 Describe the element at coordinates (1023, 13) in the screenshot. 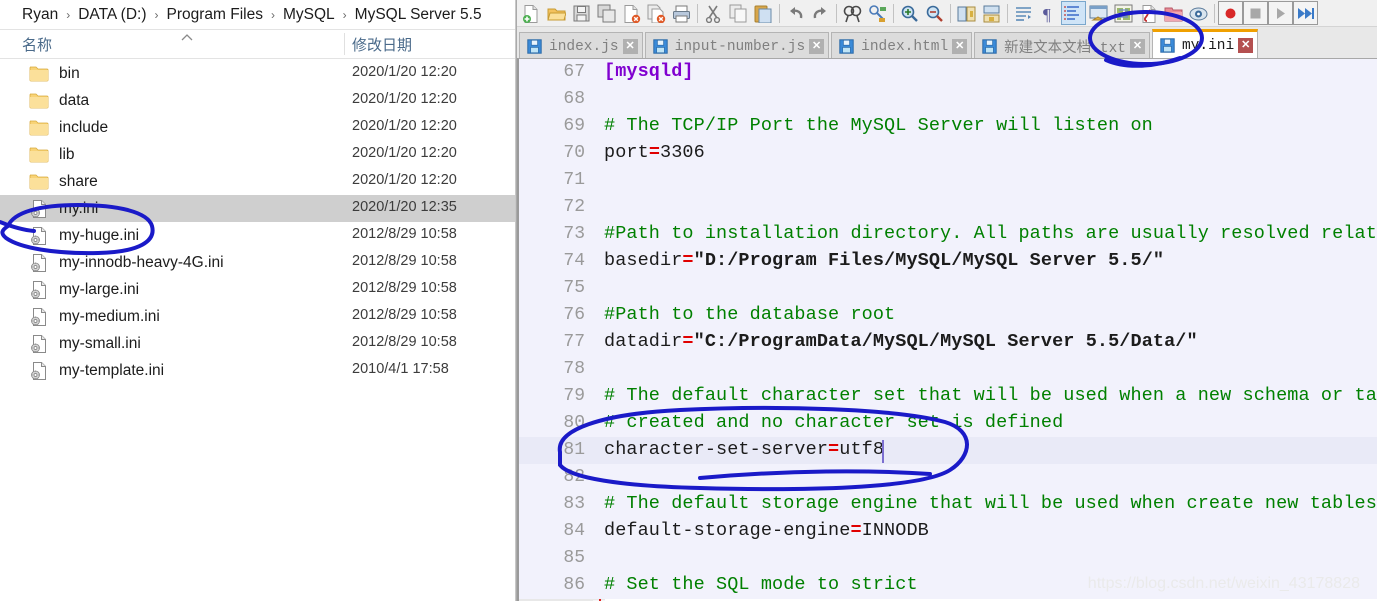

I see `word-wrap-icon` at that location.